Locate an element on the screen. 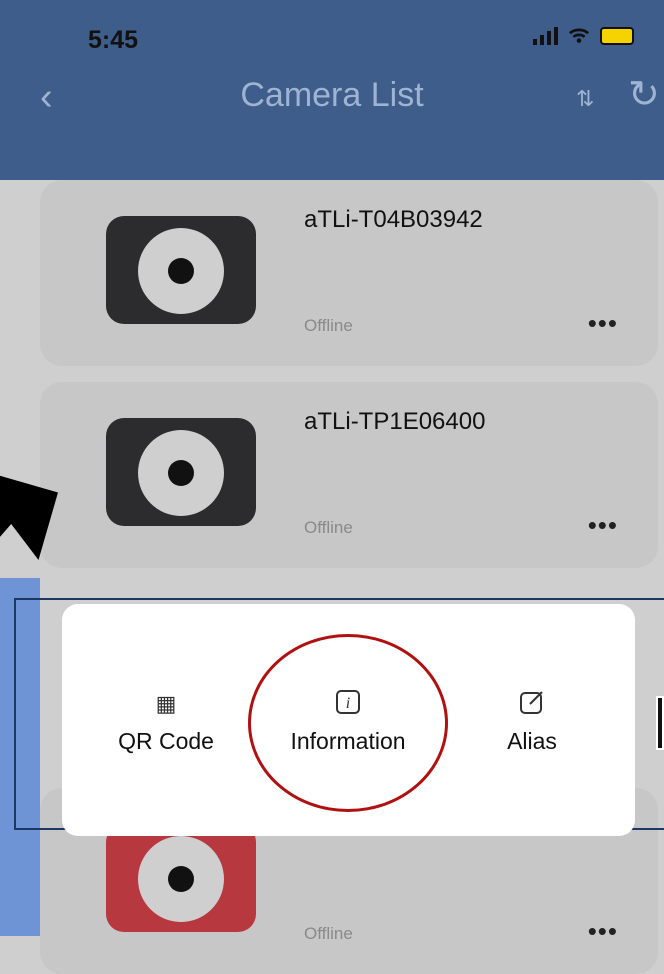 This screenshot has width=664, height=974. battery-icon is located at coordinates (617, 36).